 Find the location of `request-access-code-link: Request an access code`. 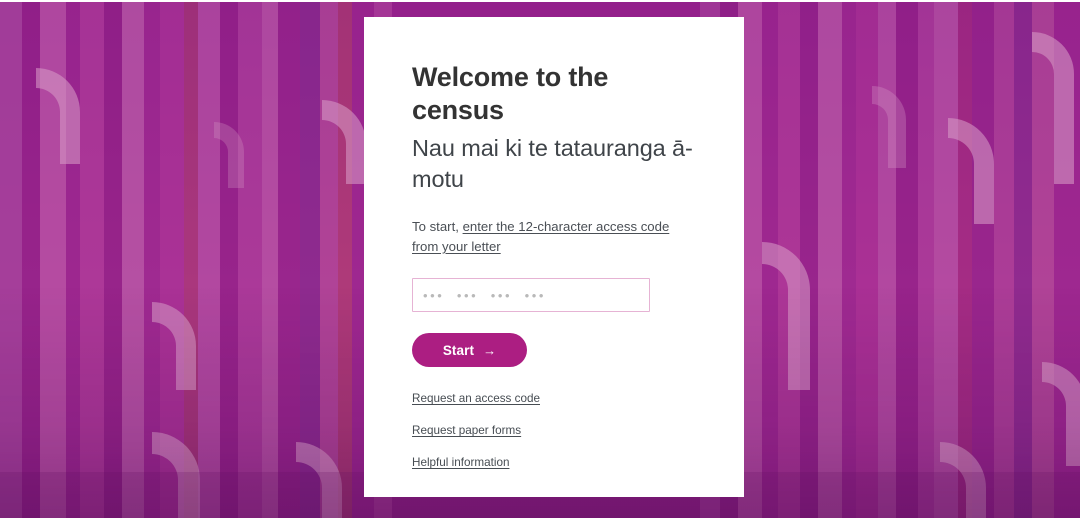

request-access-code-link: Request an access code is located at coordinates (476, 398).